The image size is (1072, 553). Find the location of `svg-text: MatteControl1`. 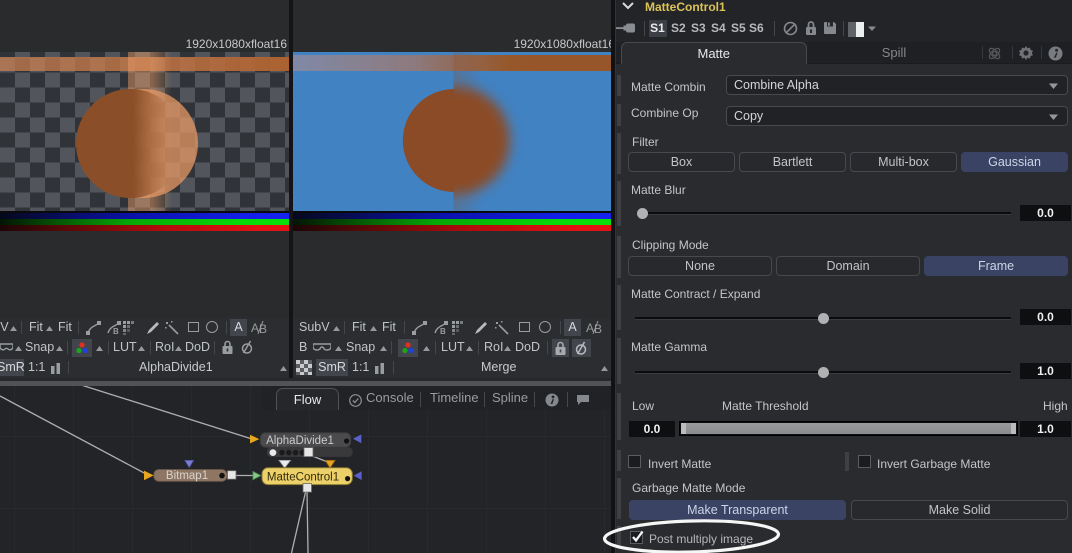

svg-text: MatteControl1 is located at coordinates (303, 477).